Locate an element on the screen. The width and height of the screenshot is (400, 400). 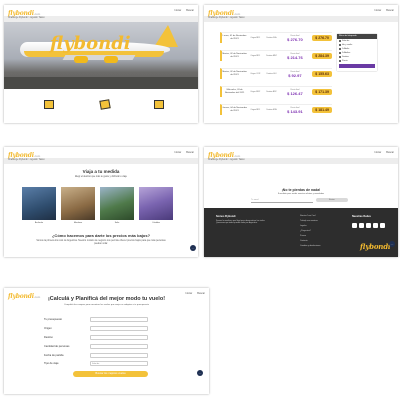
price-button: $ 181.49 is located at coordinates (322, 110).